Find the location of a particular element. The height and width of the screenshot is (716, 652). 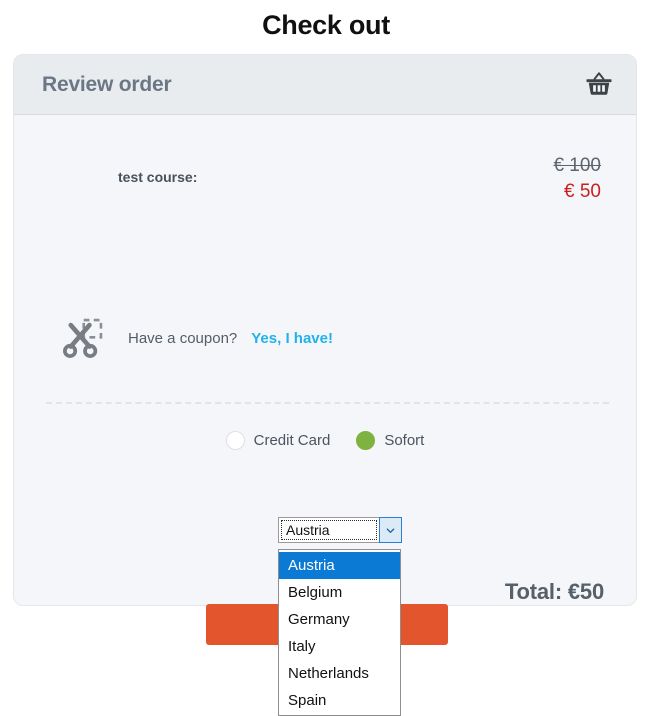

price-original: € 100 is located at coordinates (577, 165).